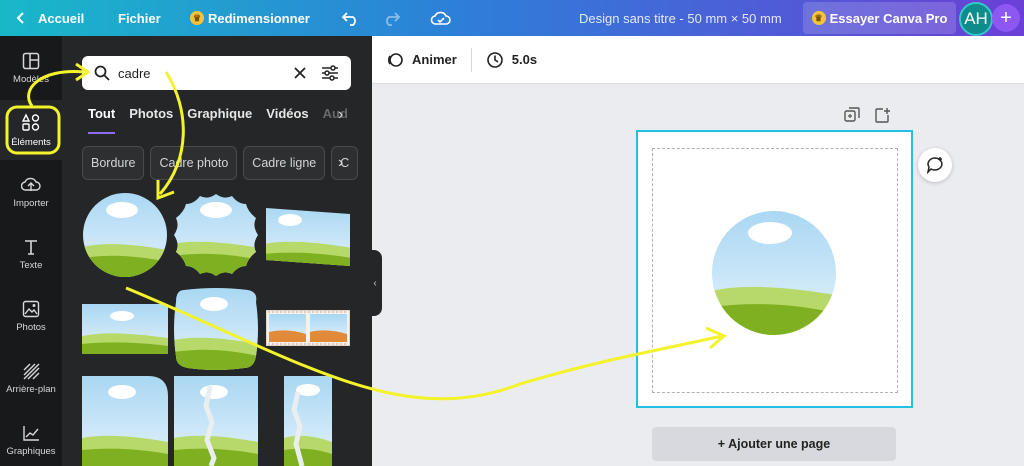  What do you see at coordinates (139, 18) in the screenshot?
I see `file-menu: Fichier` at bounding box center [139, 18].